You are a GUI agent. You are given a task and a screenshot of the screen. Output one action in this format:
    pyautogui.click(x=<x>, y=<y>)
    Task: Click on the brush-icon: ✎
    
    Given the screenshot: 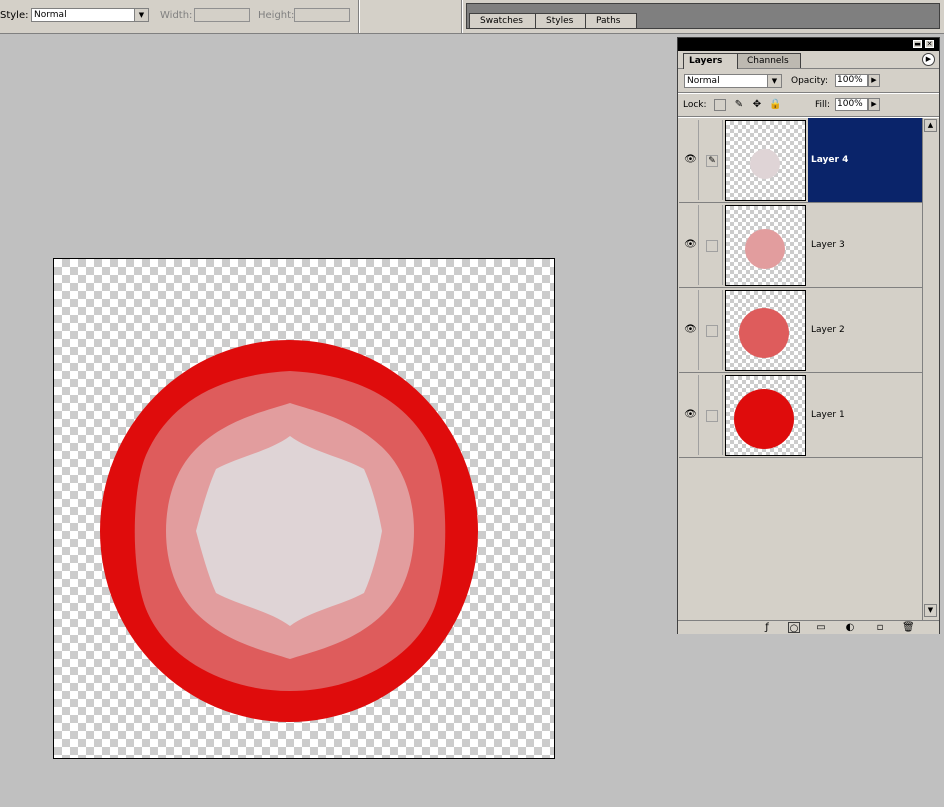 What is the action you would take?
    pyautogui.click(x=712, y=161)
    